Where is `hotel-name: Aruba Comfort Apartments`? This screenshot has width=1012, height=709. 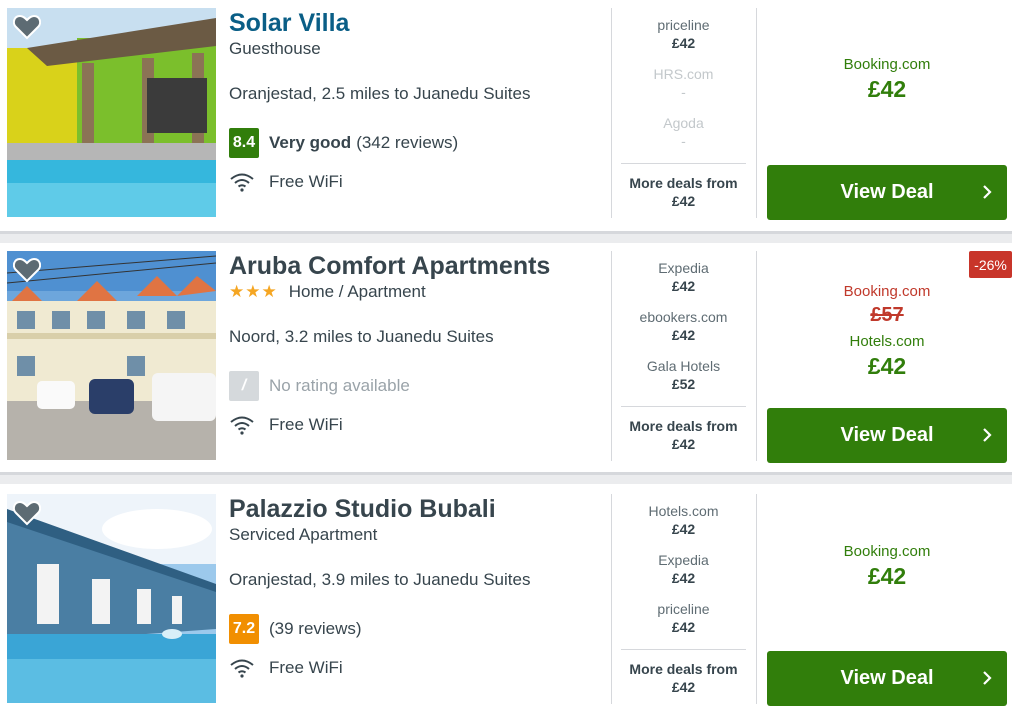 hotel-name: Aruba Comfort Apartments is located at coordinates (419, 266).